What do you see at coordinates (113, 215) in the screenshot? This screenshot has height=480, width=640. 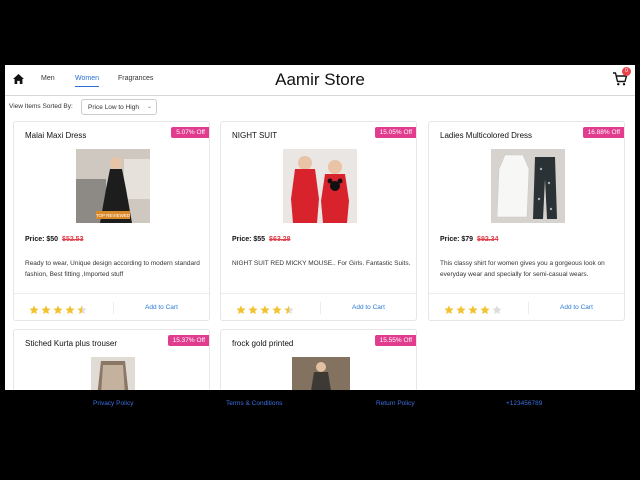 I see `top-reviewed-label: TOP REVIEWED` at bounding box center [113, 215].